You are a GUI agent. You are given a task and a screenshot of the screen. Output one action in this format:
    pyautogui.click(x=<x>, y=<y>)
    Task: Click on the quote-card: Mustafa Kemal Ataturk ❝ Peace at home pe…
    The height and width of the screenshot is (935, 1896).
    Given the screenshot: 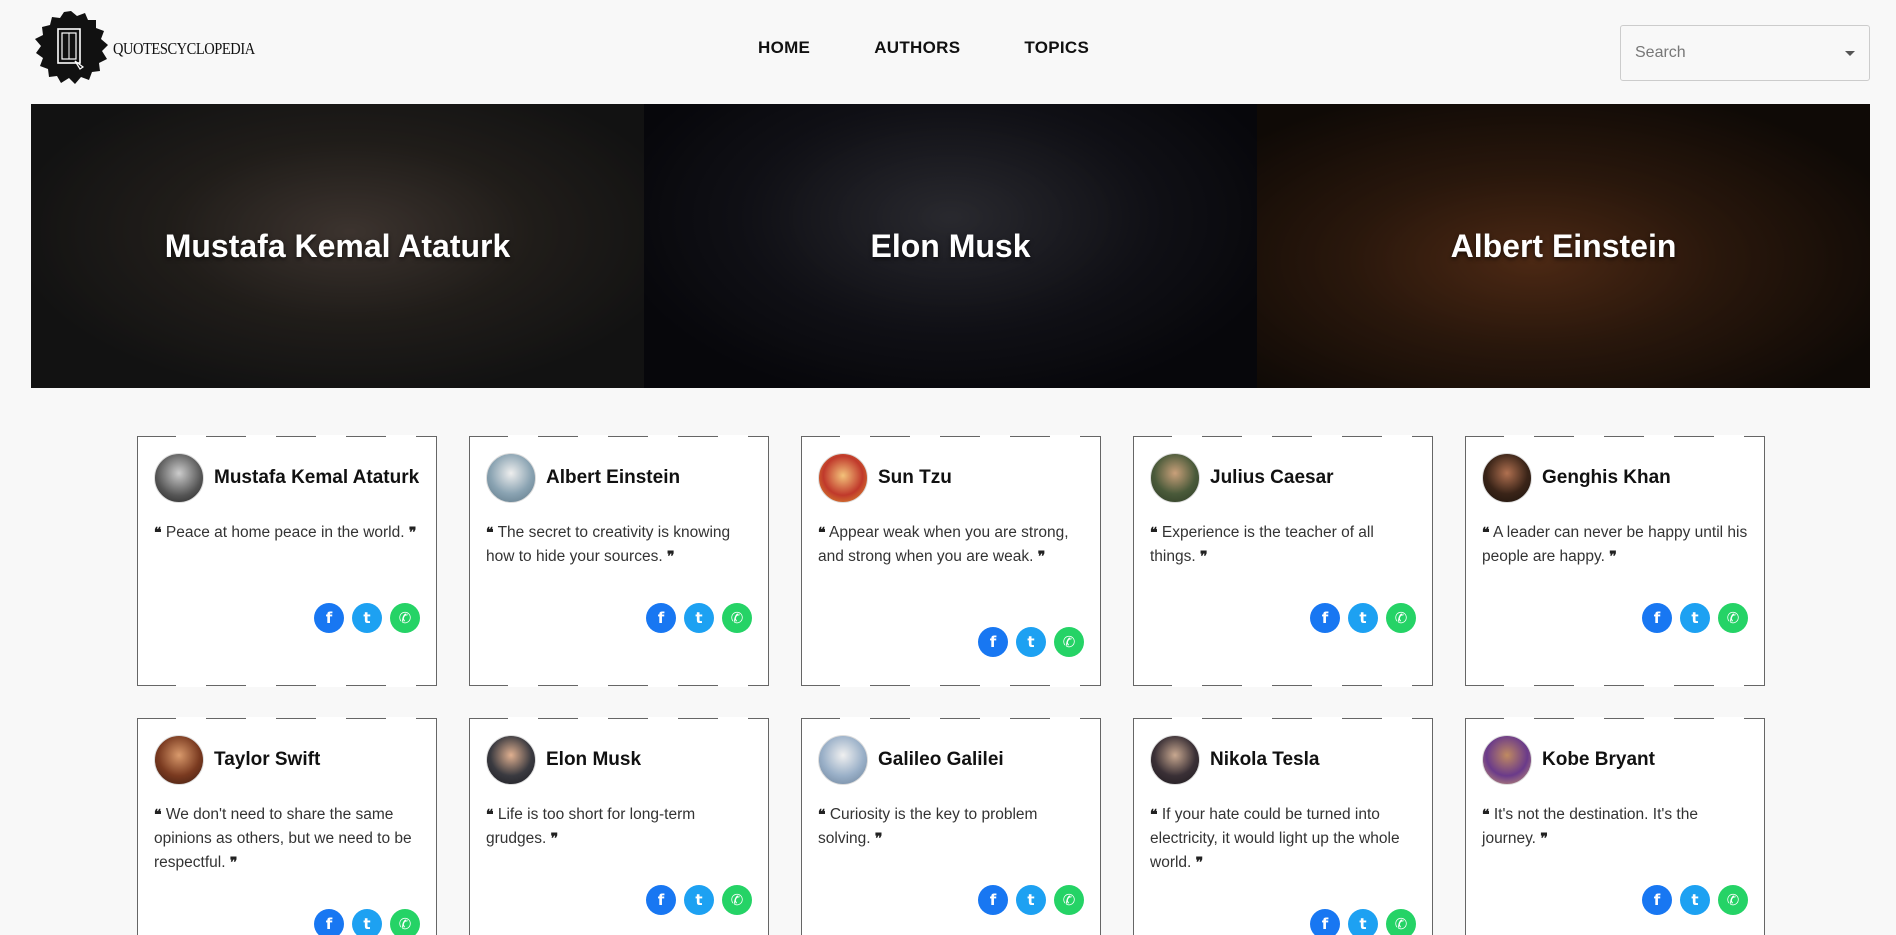 What is the action you would take?
    pyautogui.click(x=287, y=561)
    